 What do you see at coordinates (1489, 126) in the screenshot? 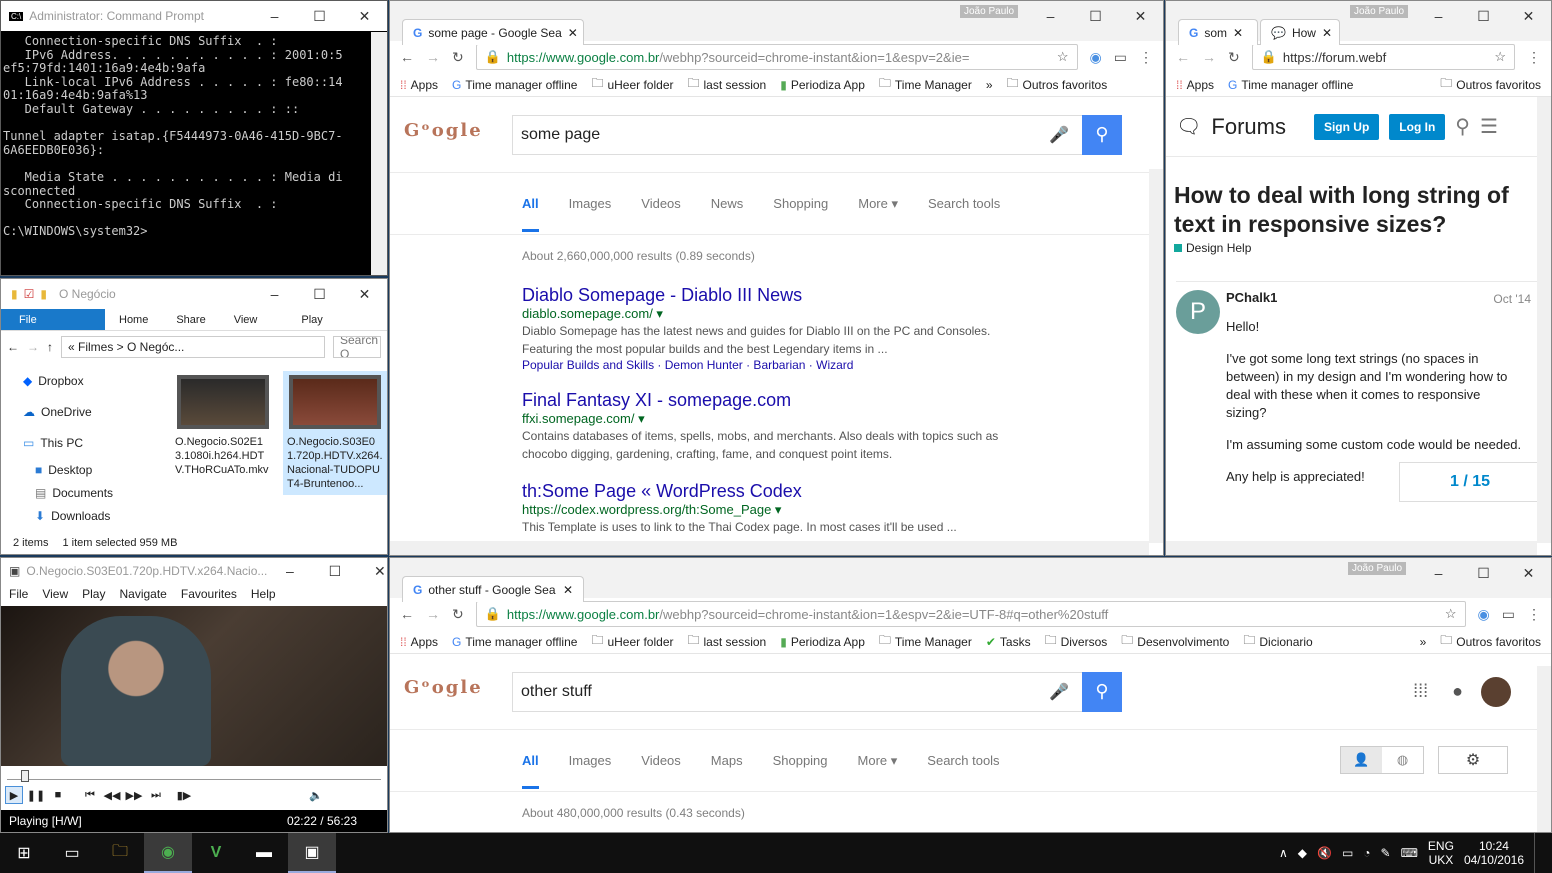
I see `hamburger-icon: ☰` at bounding box center [1489, 126].